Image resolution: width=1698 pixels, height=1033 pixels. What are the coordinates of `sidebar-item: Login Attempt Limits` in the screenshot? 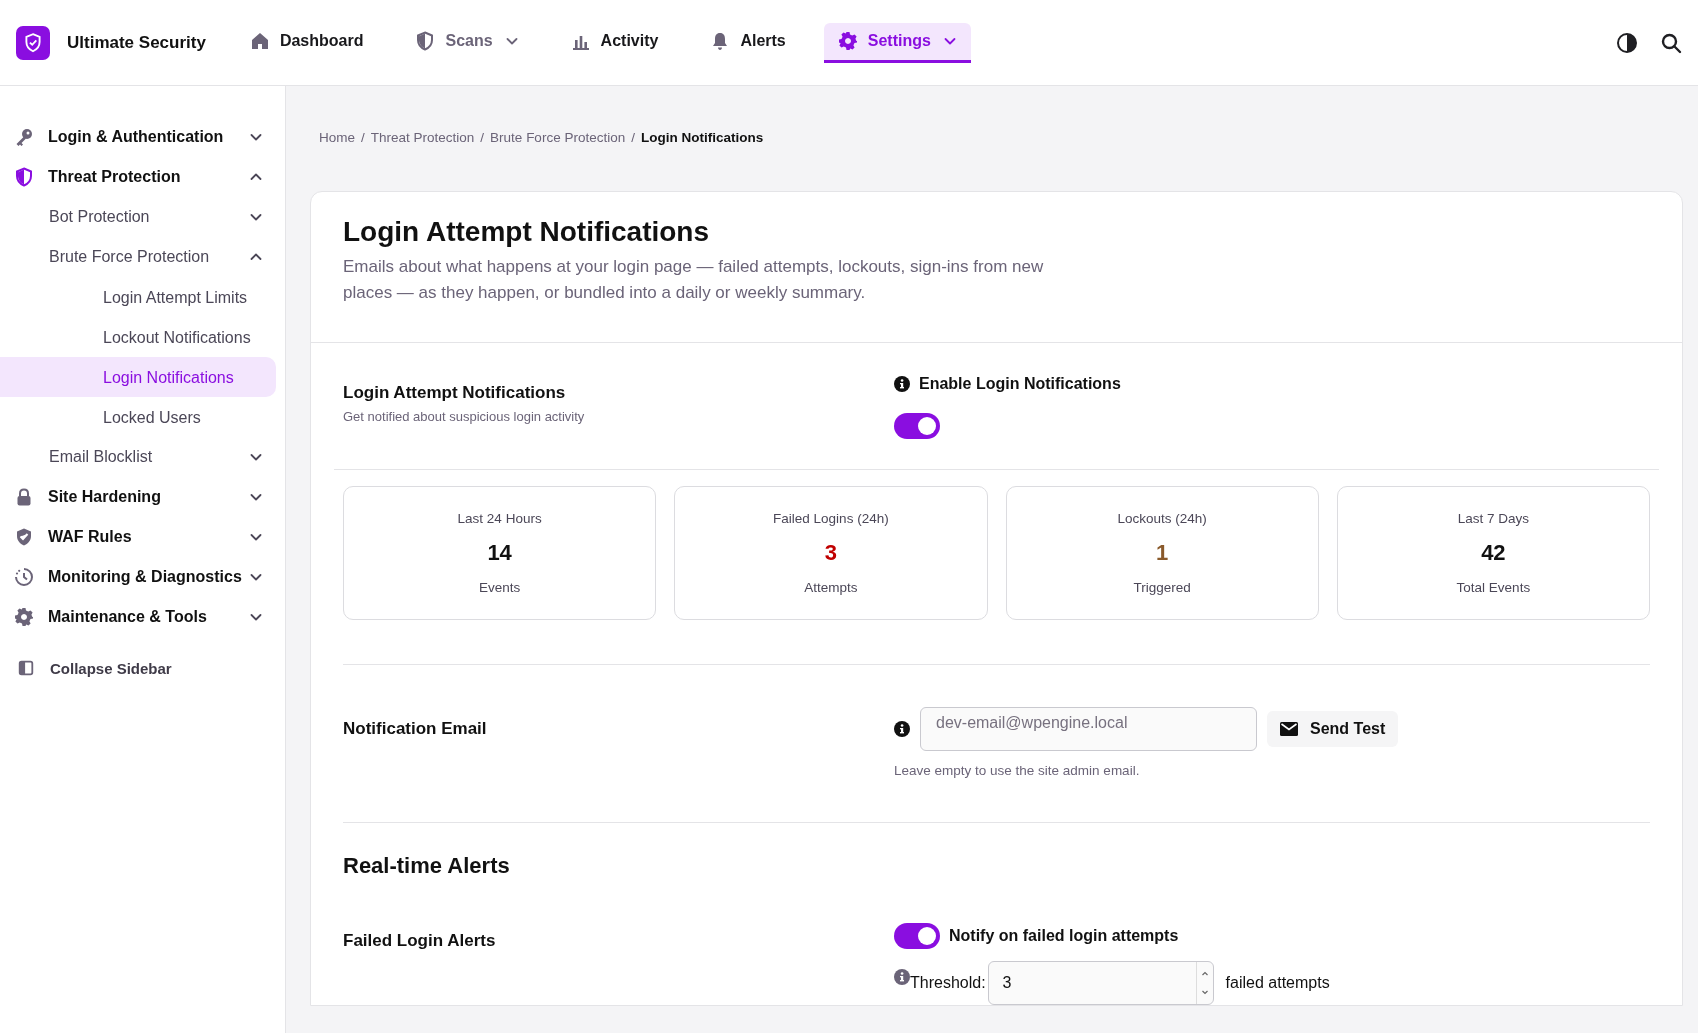 It's located at (138, 297).